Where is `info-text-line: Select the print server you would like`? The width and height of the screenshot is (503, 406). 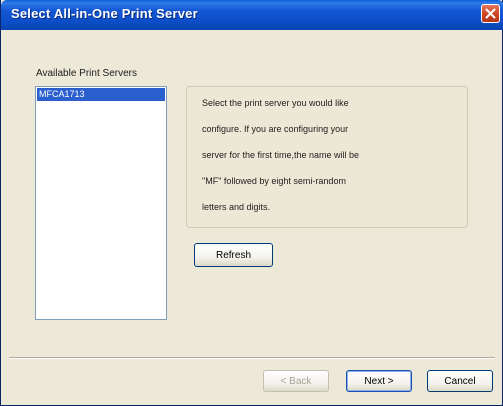
info-text-line: Select the print server you would like is located at coordinates (275, 103).